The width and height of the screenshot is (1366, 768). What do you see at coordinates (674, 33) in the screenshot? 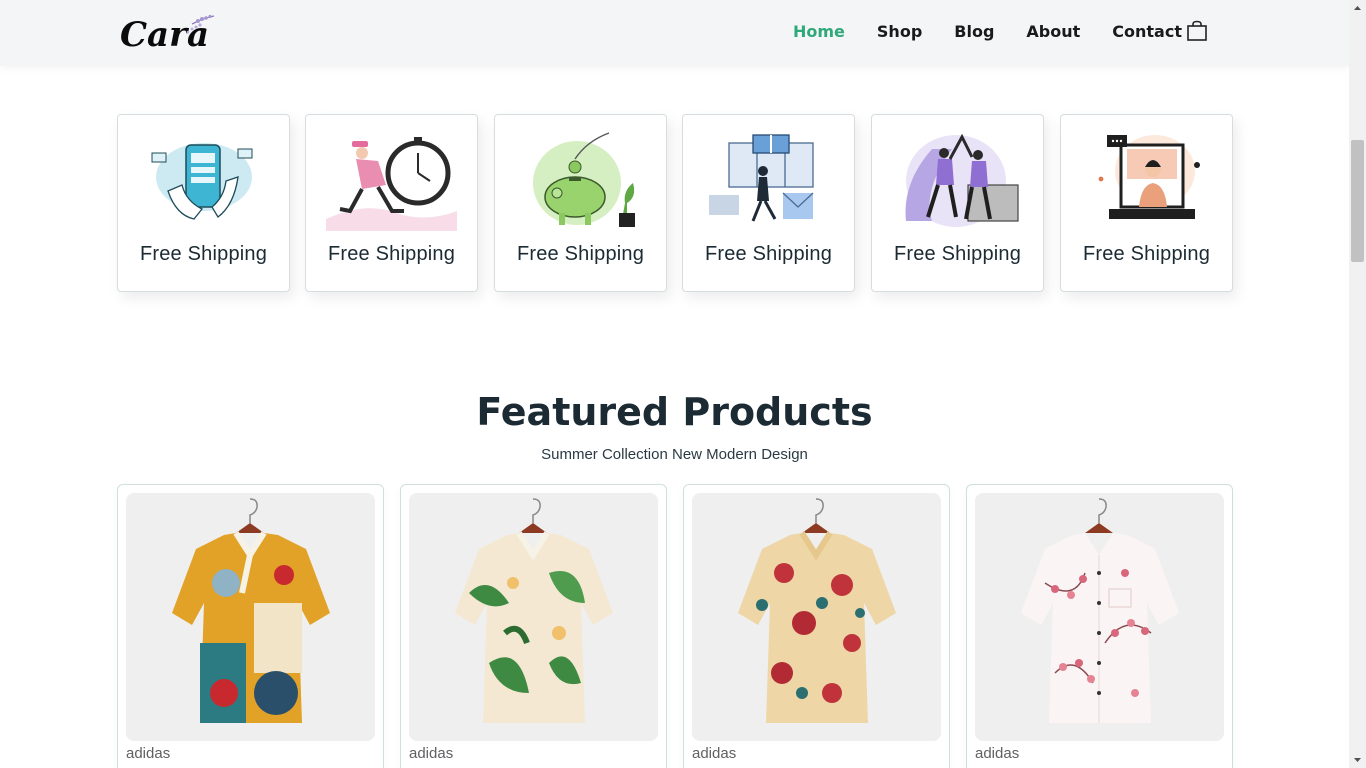
I see `site-header: Cara Home Shop Blog About Contact` at bounding box center [674, 33].